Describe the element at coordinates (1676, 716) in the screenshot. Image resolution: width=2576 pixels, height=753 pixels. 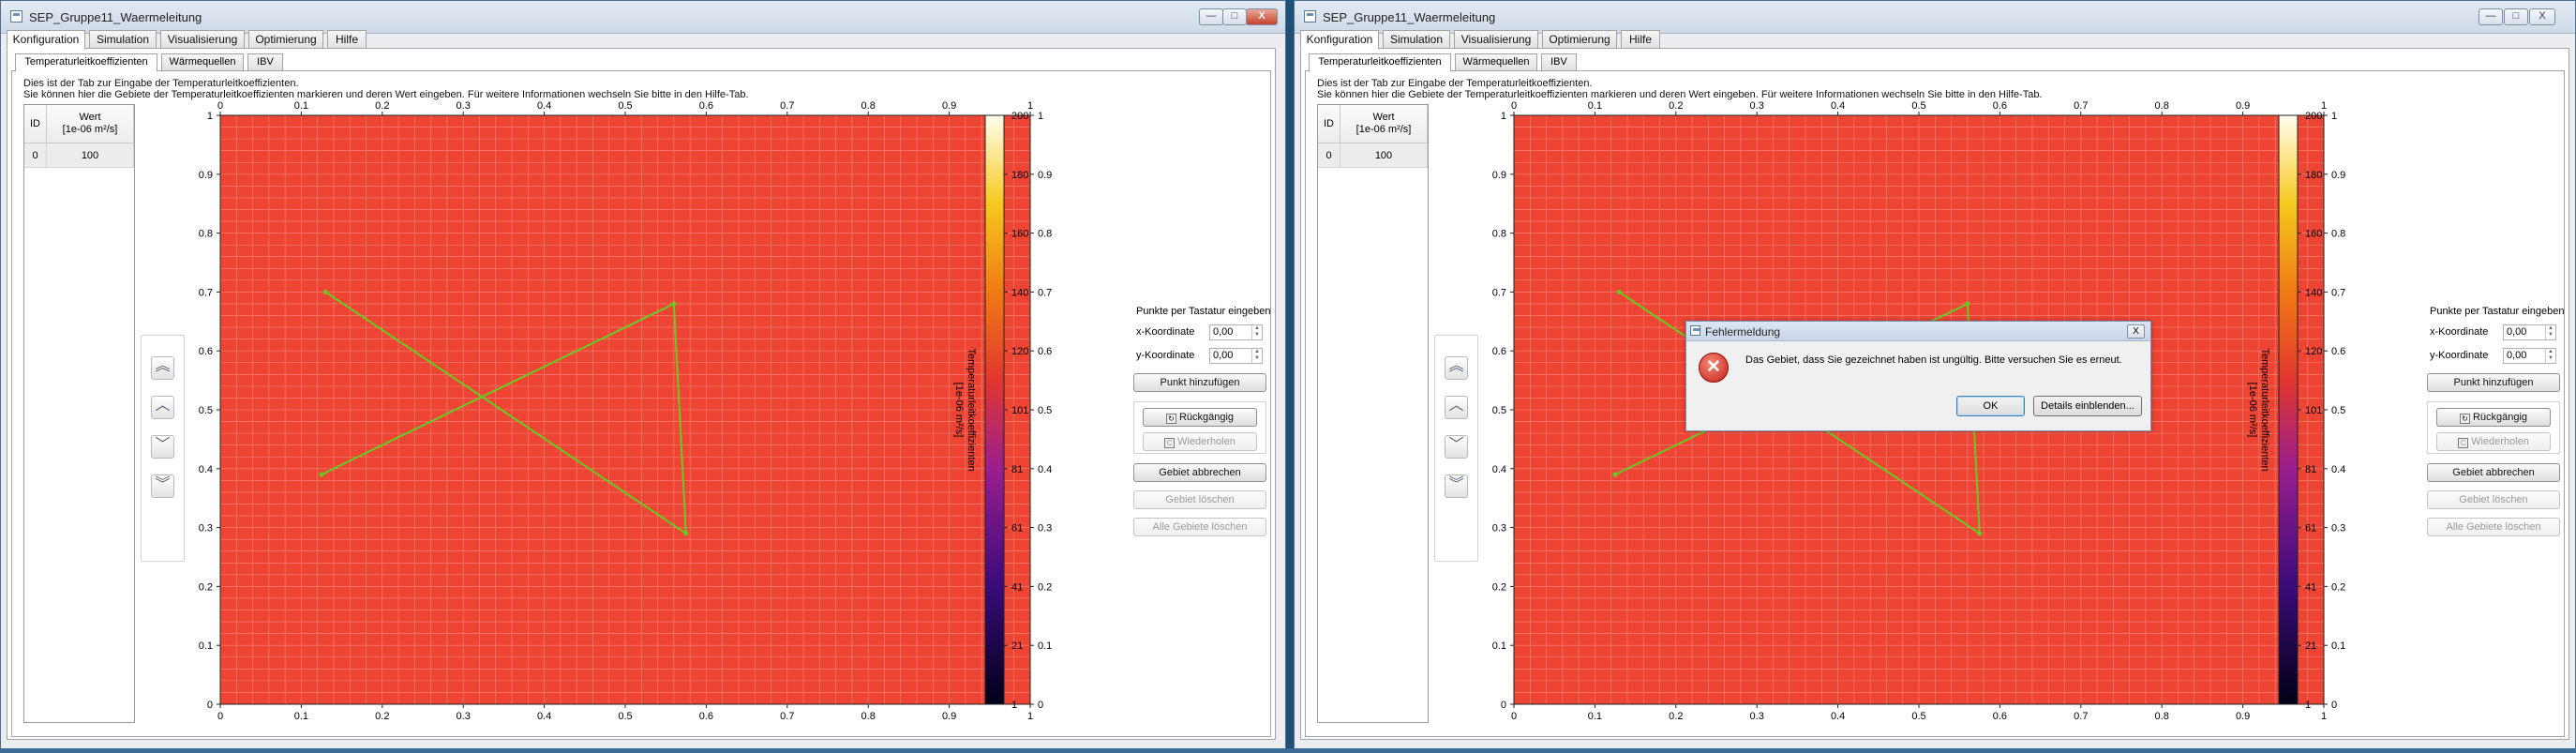
I see `x-tick-label: 0.2` at that location.